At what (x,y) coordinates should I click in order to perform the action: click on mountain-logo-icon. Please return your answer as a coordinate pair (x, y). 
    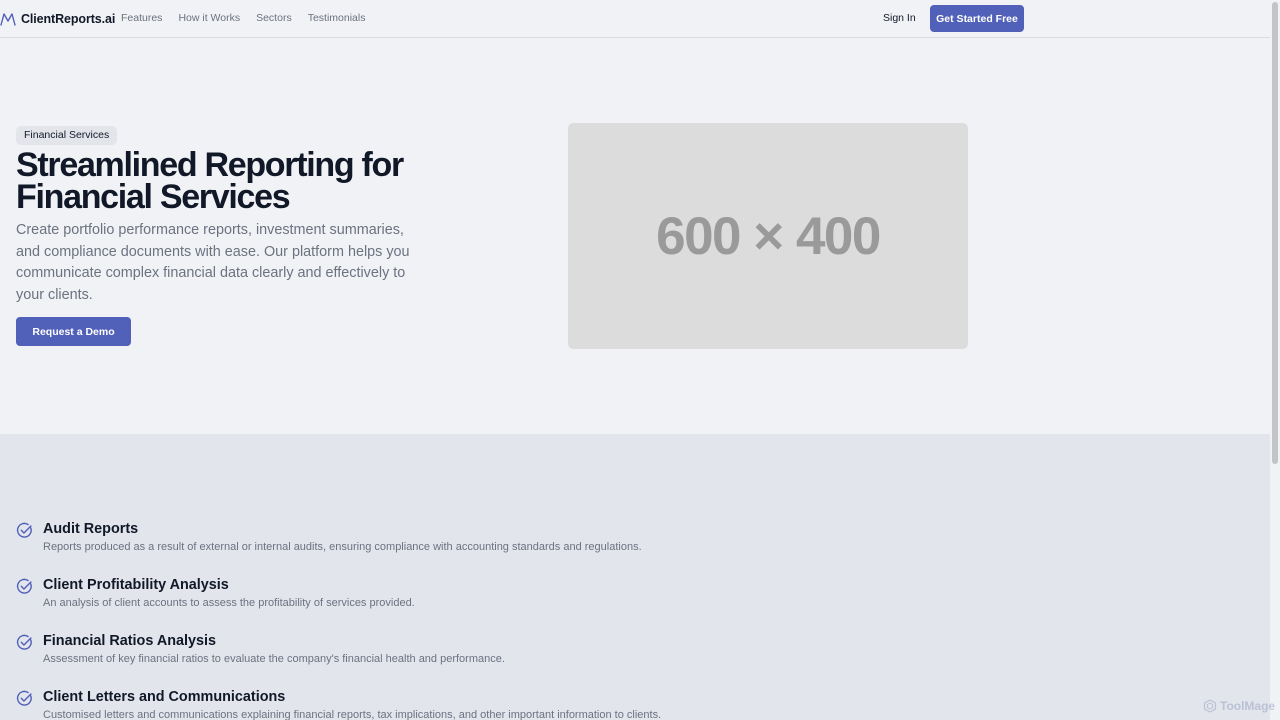
    Looking at the image, I should click on (8, 19).